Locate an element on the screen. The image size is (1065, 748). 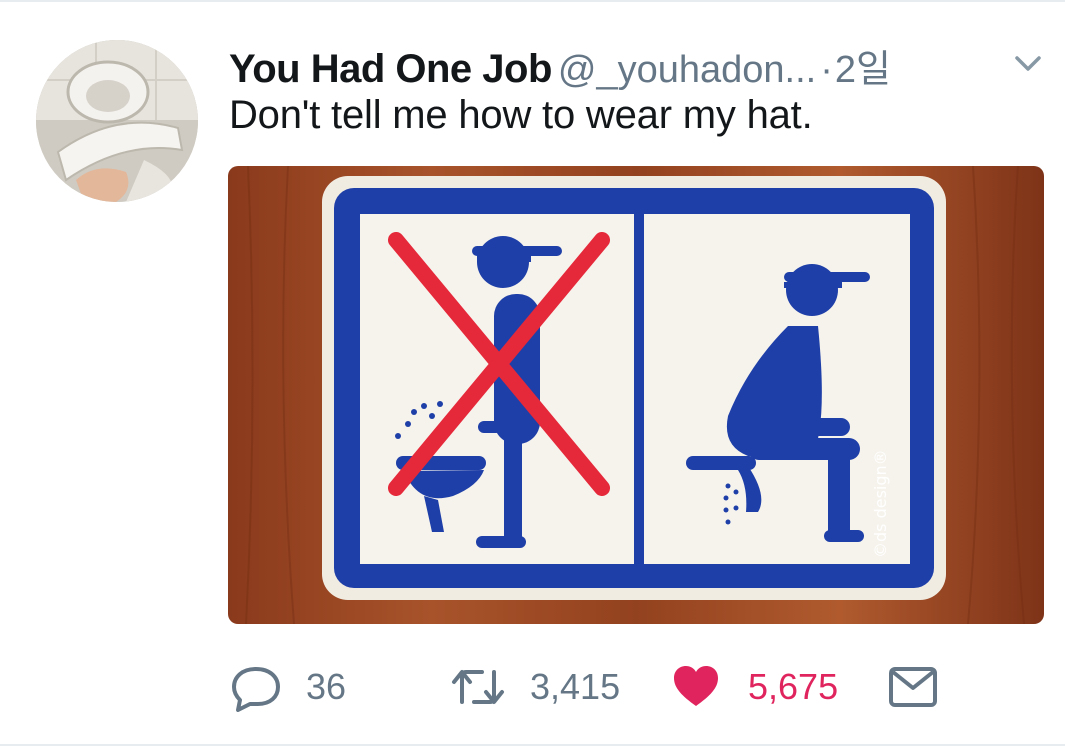
retweet-button: 3,415 is located at coordinates (535, 687).